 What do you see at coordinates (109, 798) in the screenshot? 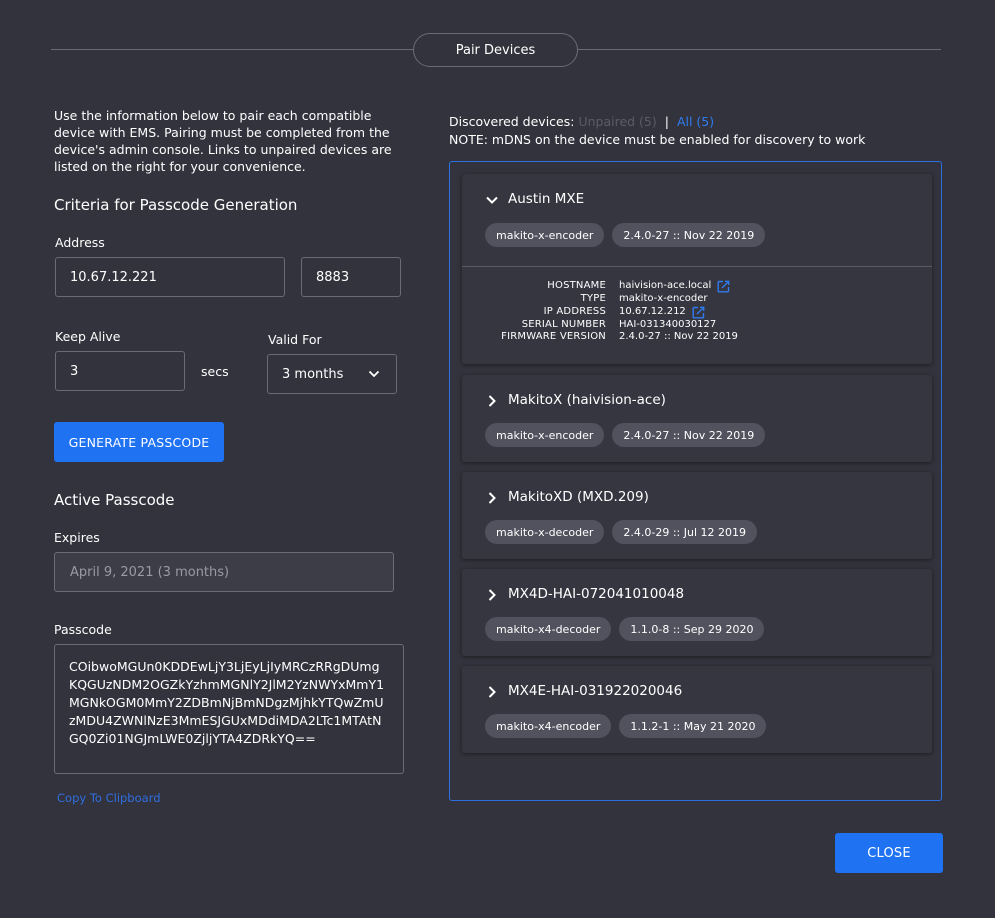
I see `copy-to-clipboard-link: Copy To Clipboard` at bounding box center [109, 798].